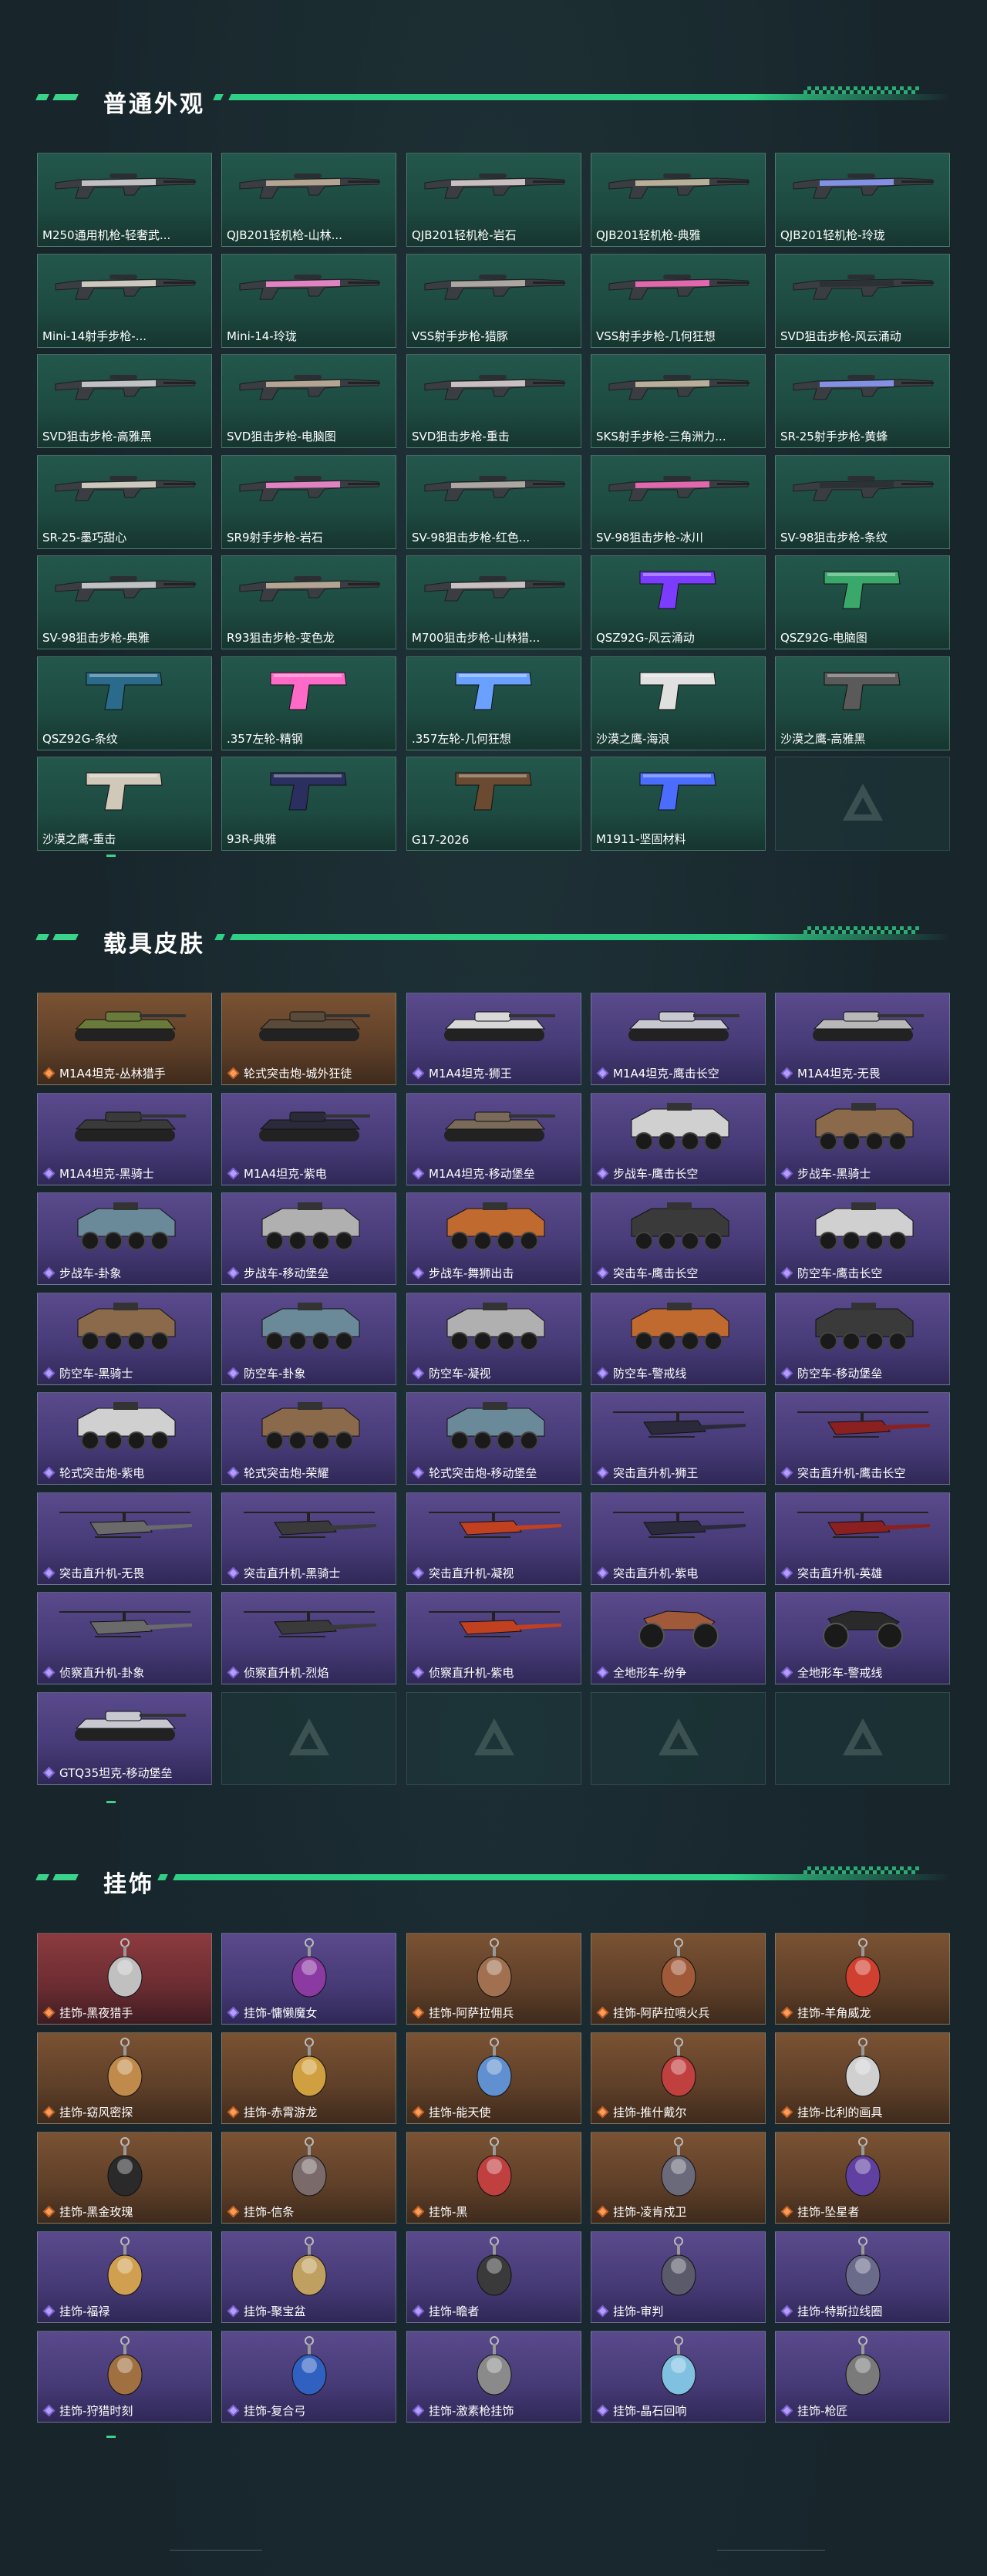  Describe the element at coordinates (679, 2377) in the screenshot. I see `charm-card: 挂饰-晶石回响` at that location.